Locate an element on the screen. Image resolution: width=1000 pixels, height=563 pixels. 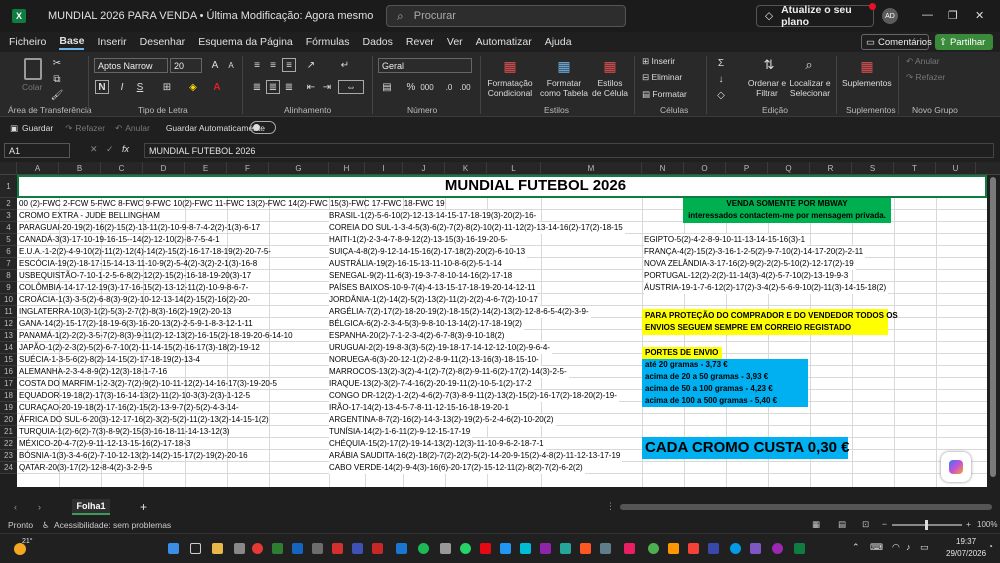
thousands-button: 000 is located at coordinates (427, 87).